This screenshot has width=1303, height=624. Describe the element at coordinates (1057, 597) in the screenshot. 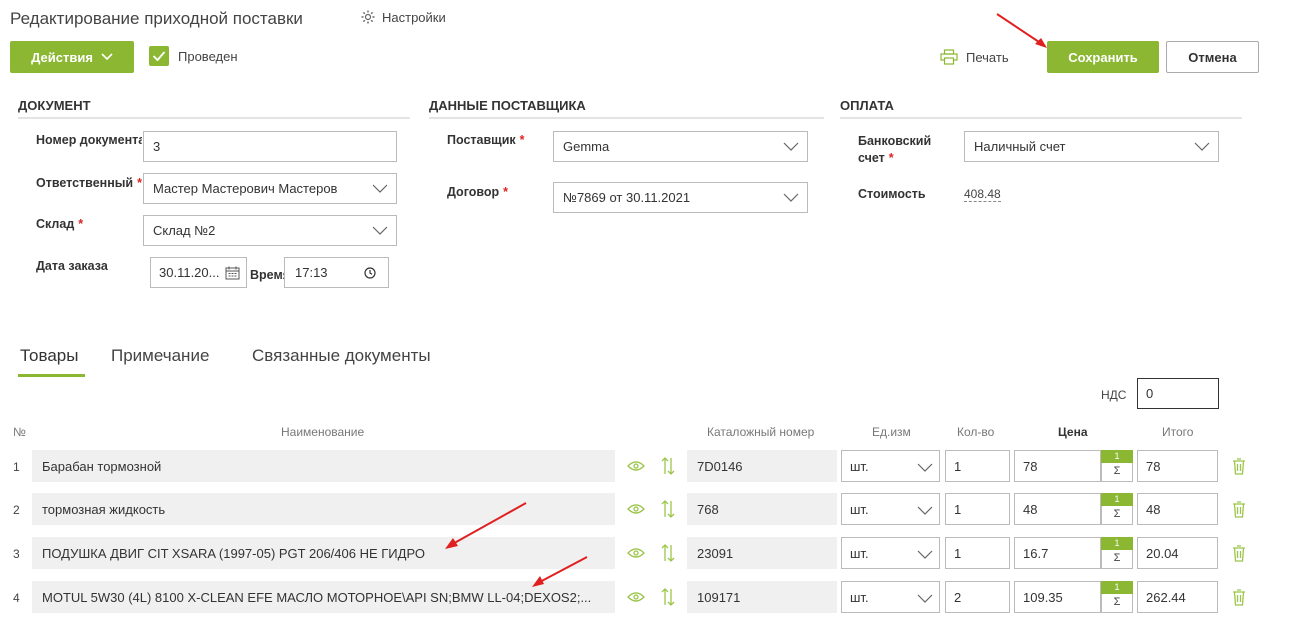

I see `price-input: 109.35` at that location.